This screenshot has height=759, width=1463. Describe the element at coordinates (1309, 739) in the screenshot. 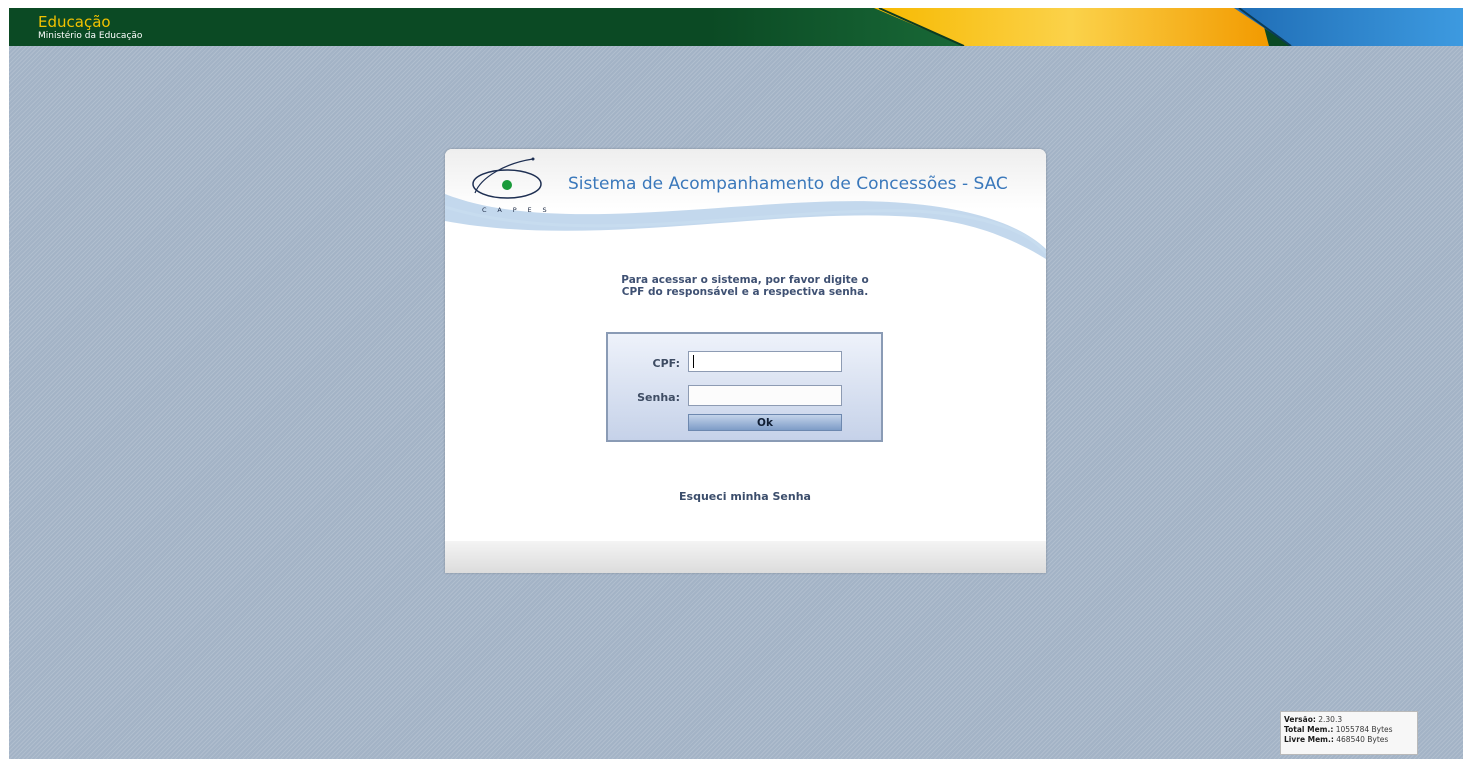

I see `free-mem-label: Livre Mem.:` at that location.